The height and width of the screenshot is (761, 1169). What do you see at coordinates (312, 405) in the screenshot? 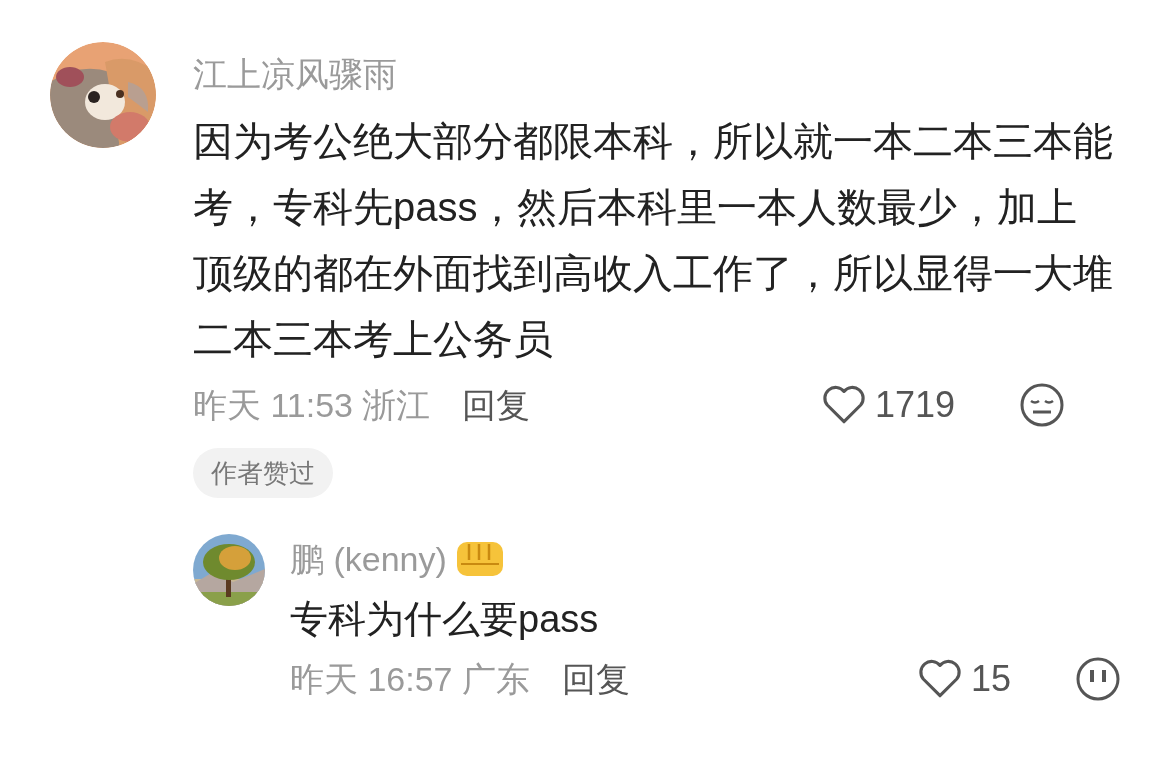
I see `comment-time: 昨天 11:53 浙江` at bounding box center [312, 405].